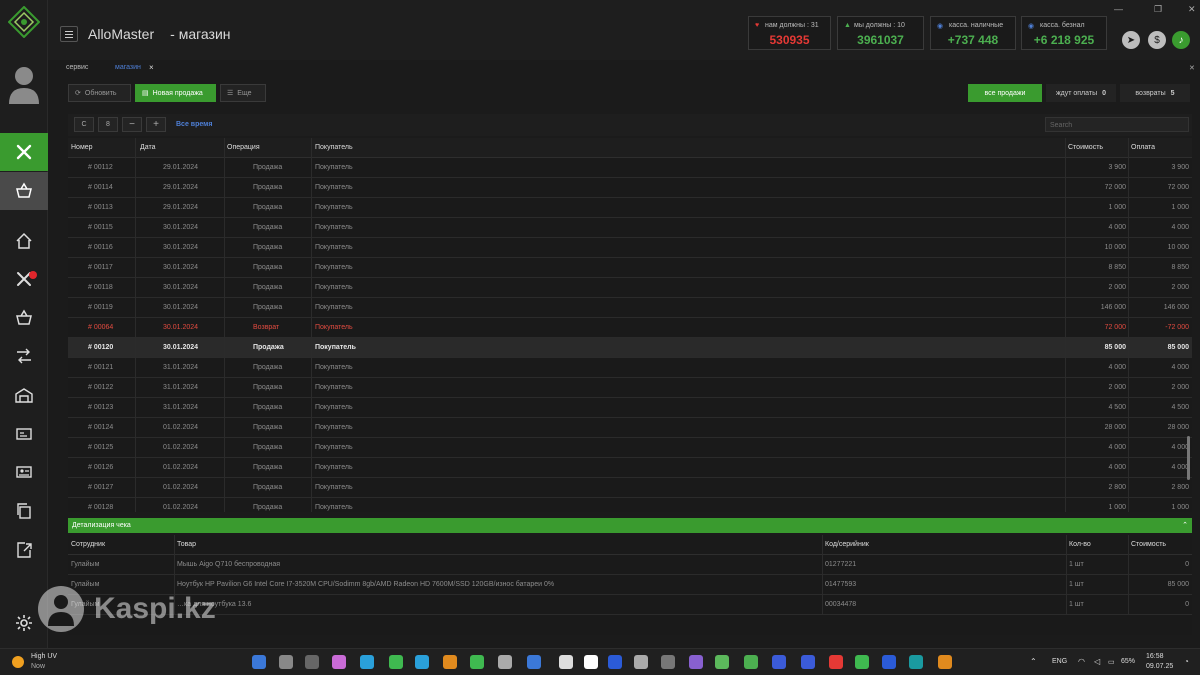 Image resolution: width=1200 pixels, height=675 pixels. What do you see at coordinates (534, 662) in the screenshot?
I see `store-icon` at bounding box center [534, 662].